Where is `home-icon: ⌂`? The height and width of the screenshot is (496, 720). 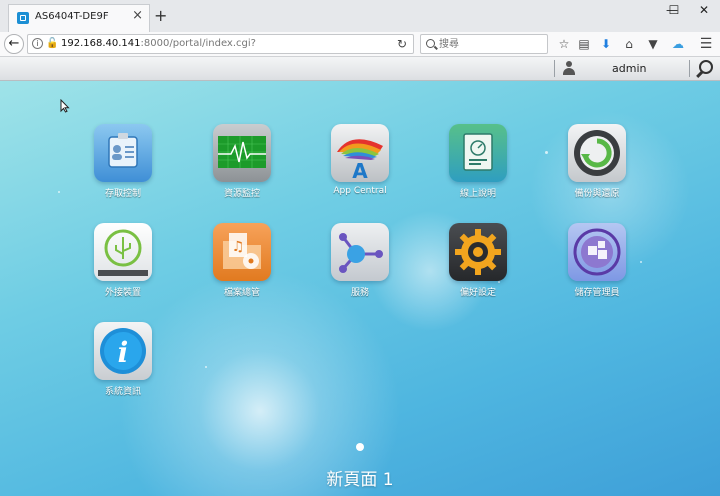
home-icon: ⌂ is located at coordinates (629, 44).